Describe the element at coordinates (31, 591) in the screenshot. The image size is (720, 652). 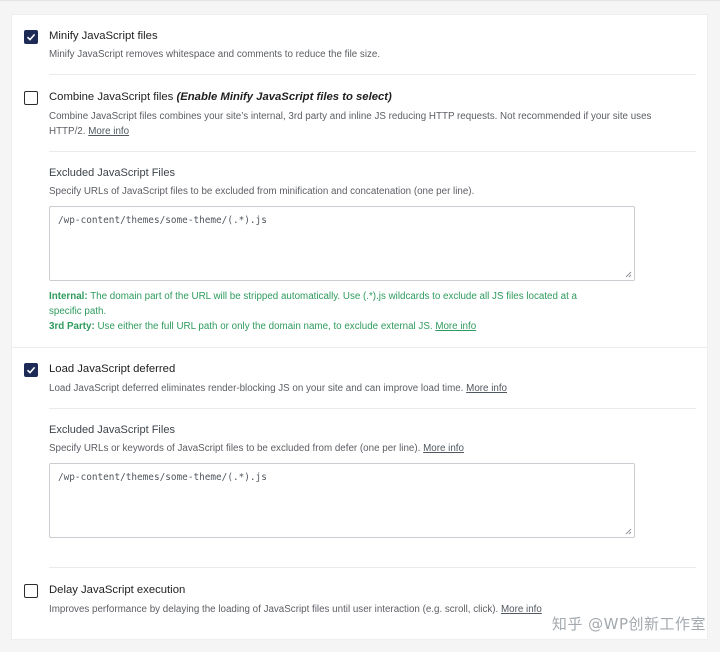
I see `delay-js-checkbox` at that location.